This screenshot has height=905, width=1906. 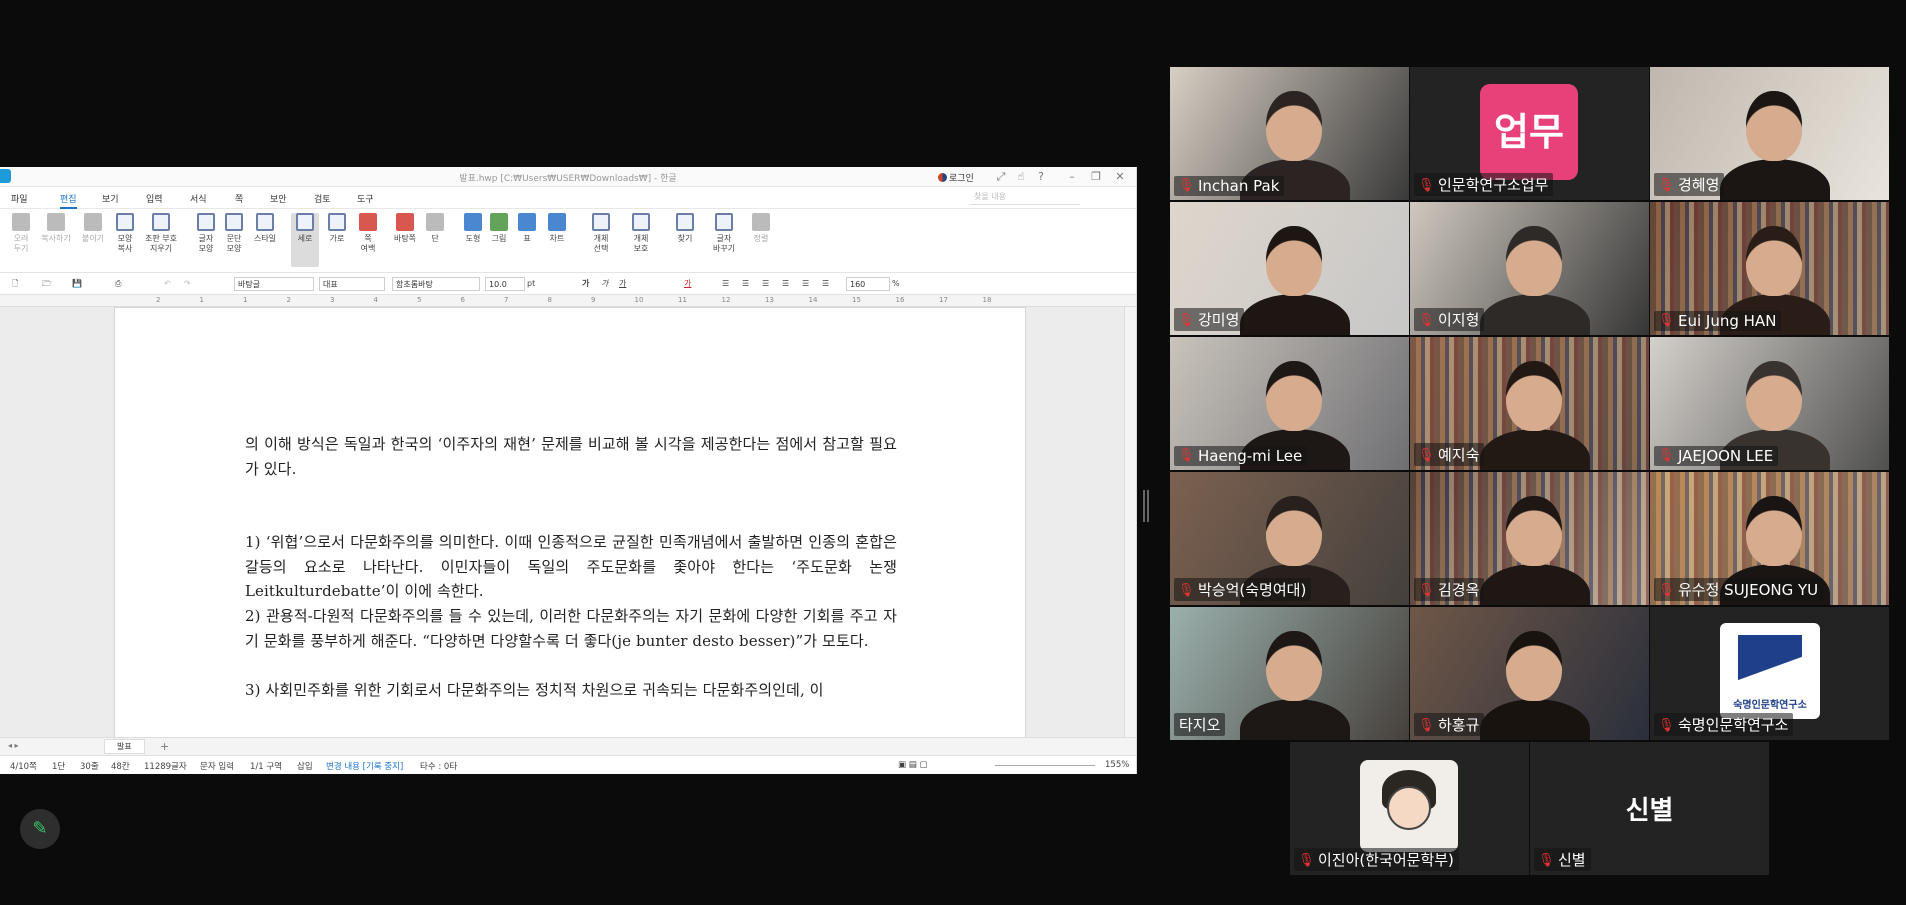 I want to click on menu-review: 검토, so click(x=322, y=198).